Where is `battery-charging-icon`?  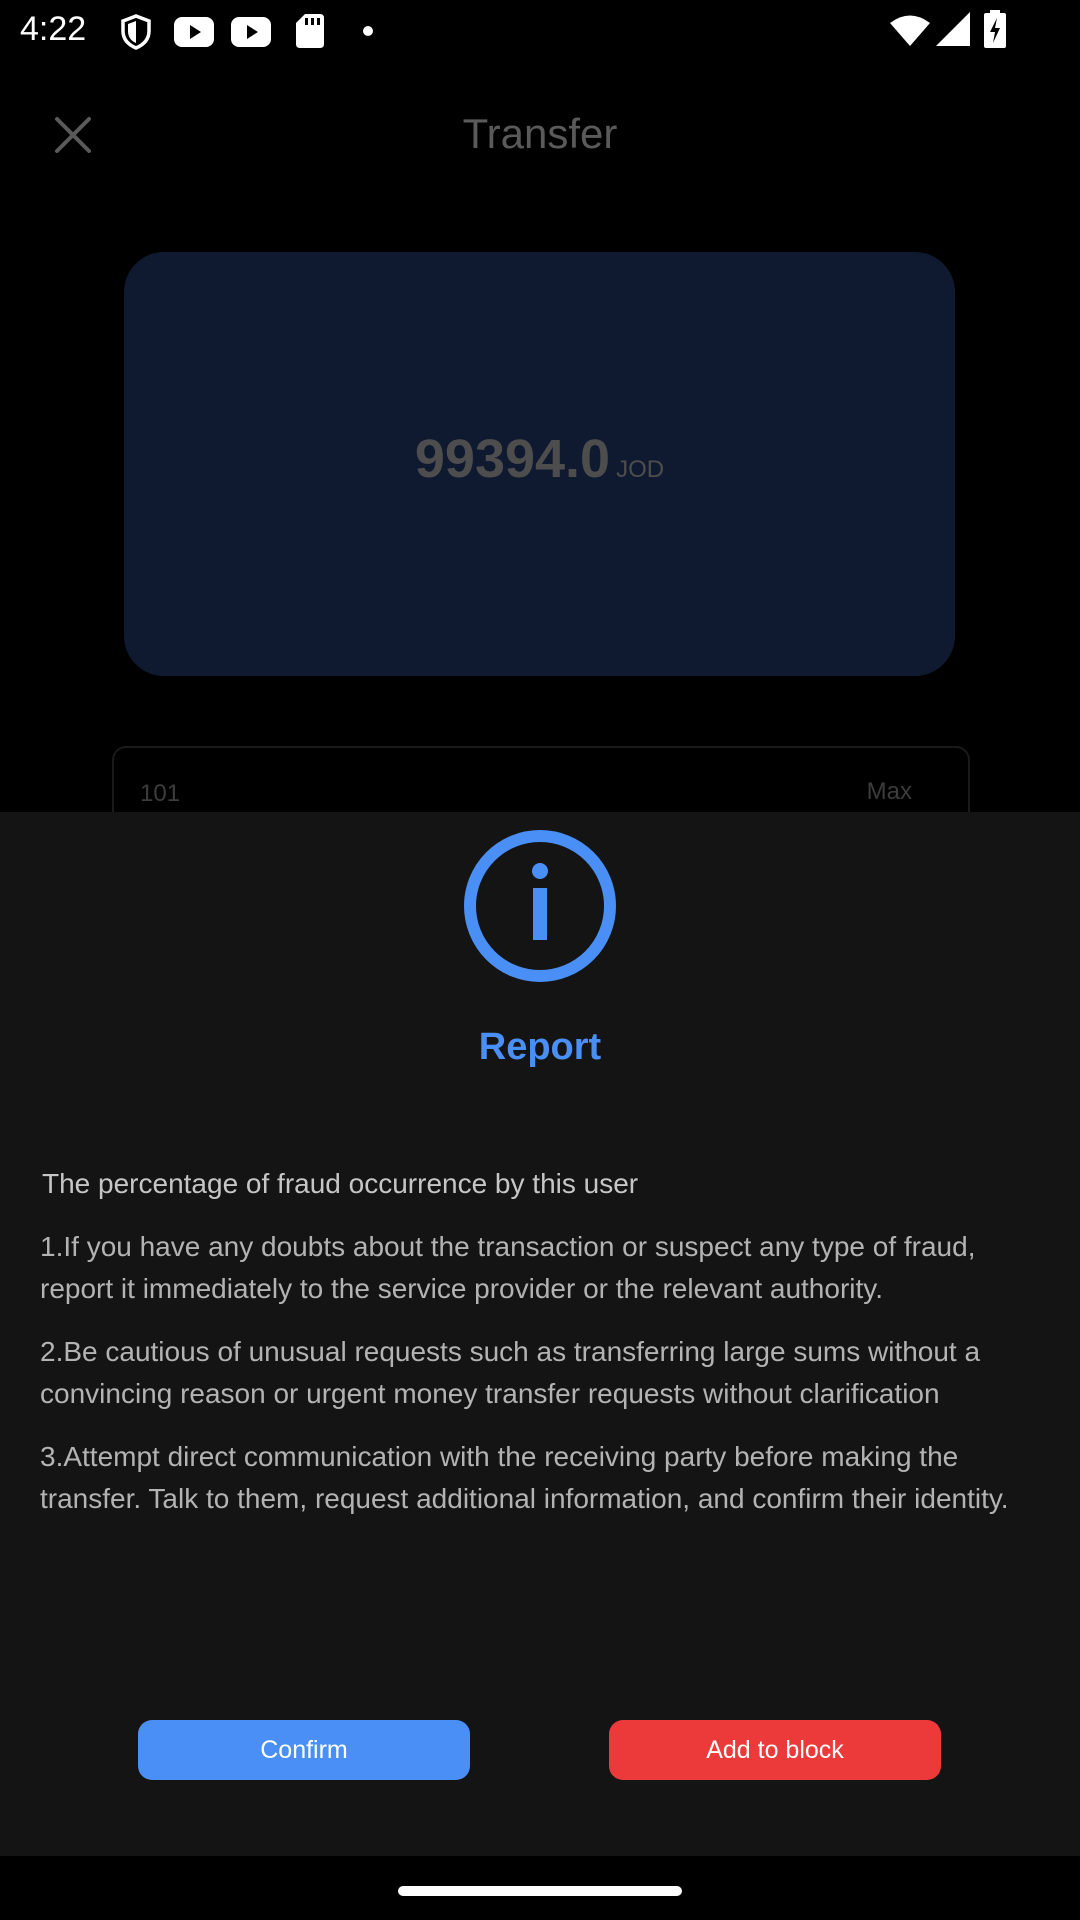
battery-charging-icon is located at coordinates (995, 29).